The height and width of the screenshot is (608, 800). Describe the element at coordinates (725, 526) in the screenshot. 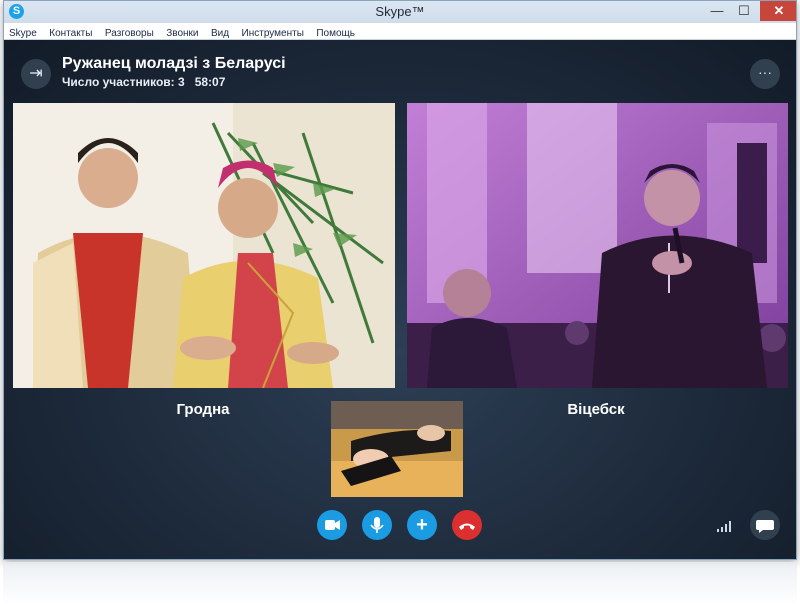

I see `signal-strength-icon` at that location.